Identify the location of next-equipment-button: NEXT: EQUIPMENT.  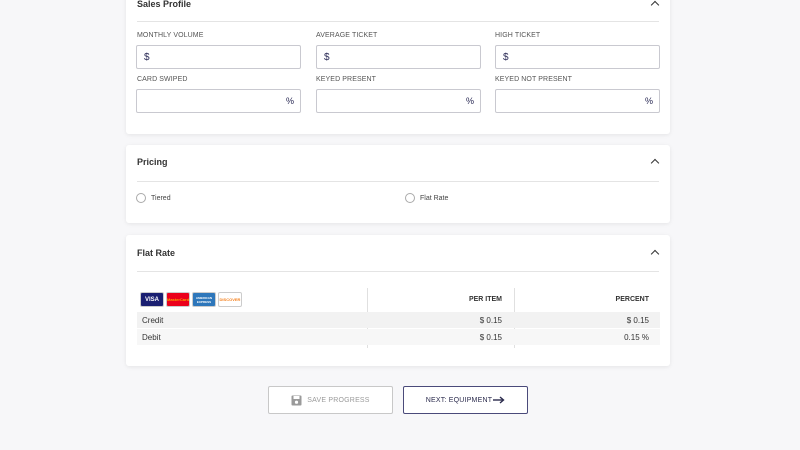
(465, 400).